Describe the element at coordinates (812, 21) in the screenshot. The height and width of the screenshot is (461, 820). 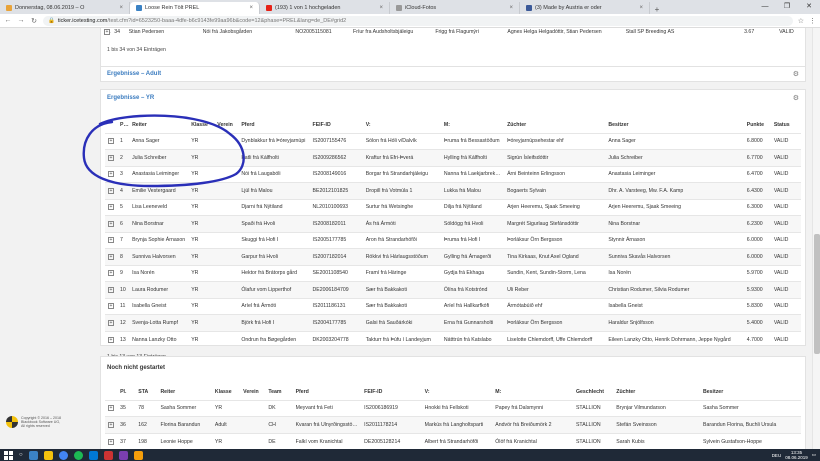
I see `menu-icon: ⋮` at that location.